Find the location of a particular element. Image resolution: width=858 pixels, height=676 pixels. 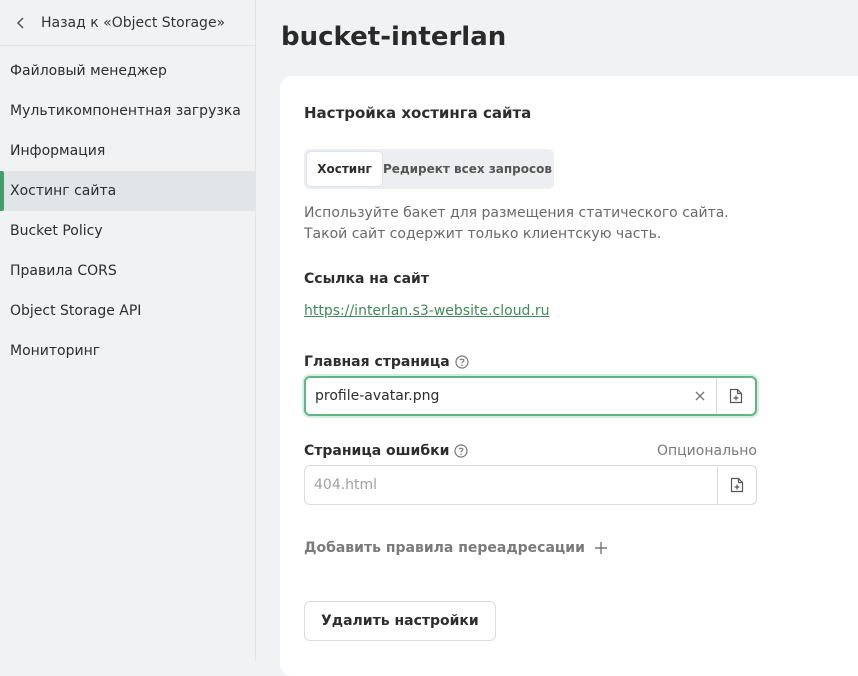

sidebar-item-file-manager: Файловый менеджер is located at coordinates (127, 71).